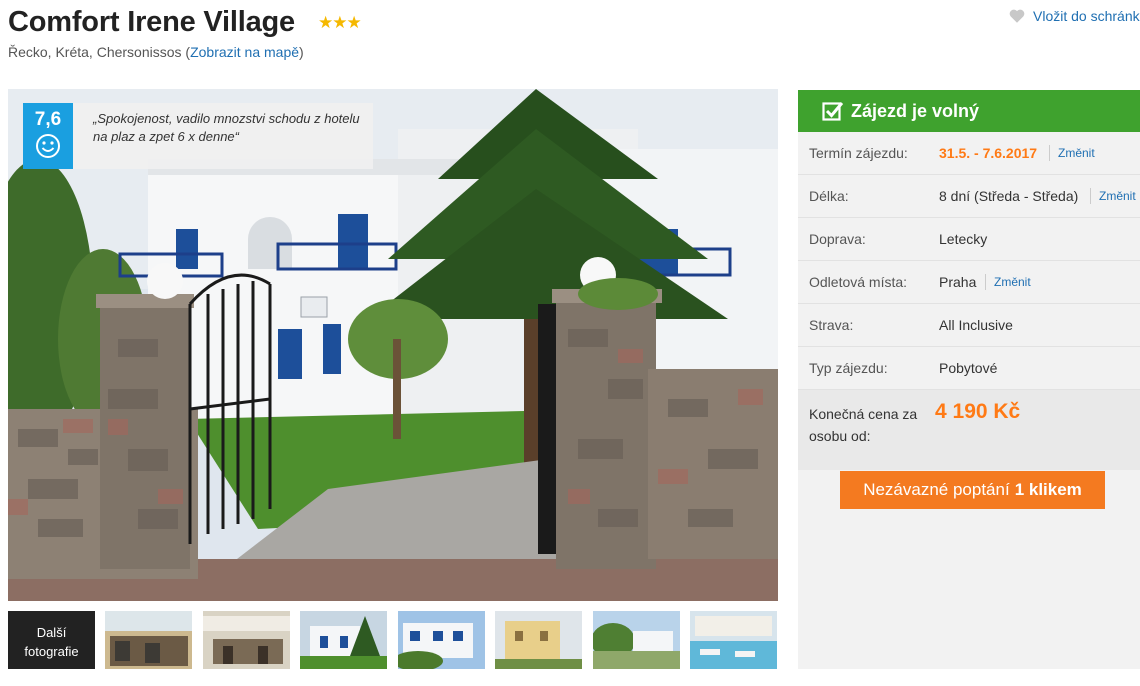 Image resolution: width=1140 pixels, height=686 pixels. I want to click on location-text: Řecko, Kréta, Chersonissos (, so click(99, 52).